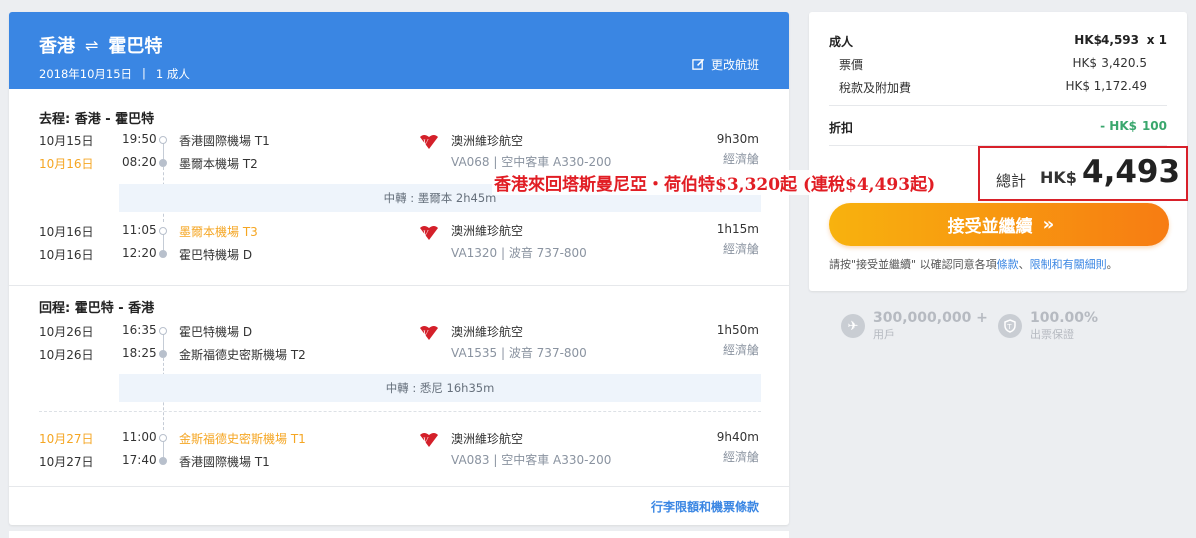 The height and width of the screenshot is (538, 1196). What do you see at coordinates (135, 46) in the screenshot?
I see `destination-city: 霍巴特` at bounding box center [135, 46].